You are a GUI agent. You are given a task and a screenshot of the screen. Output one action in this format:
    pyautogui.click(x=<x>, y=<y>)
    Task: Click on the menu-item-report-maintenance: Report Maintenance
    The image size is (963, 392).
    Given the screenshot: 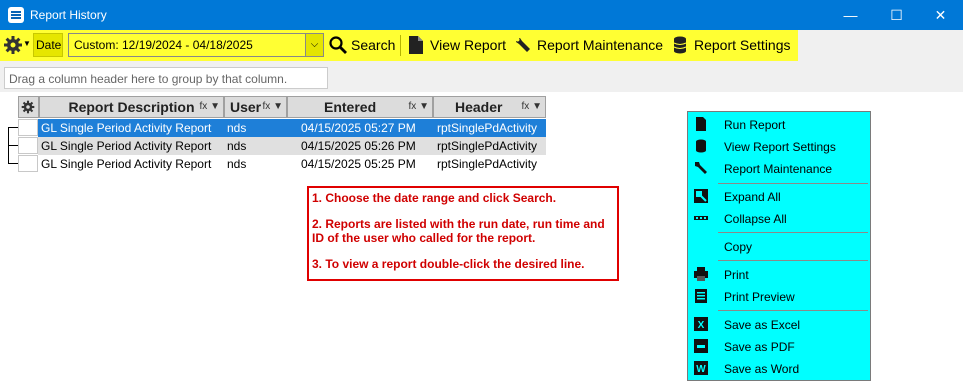 What is the action you would take?
    pyautogui.click(x=779, y=169)
    